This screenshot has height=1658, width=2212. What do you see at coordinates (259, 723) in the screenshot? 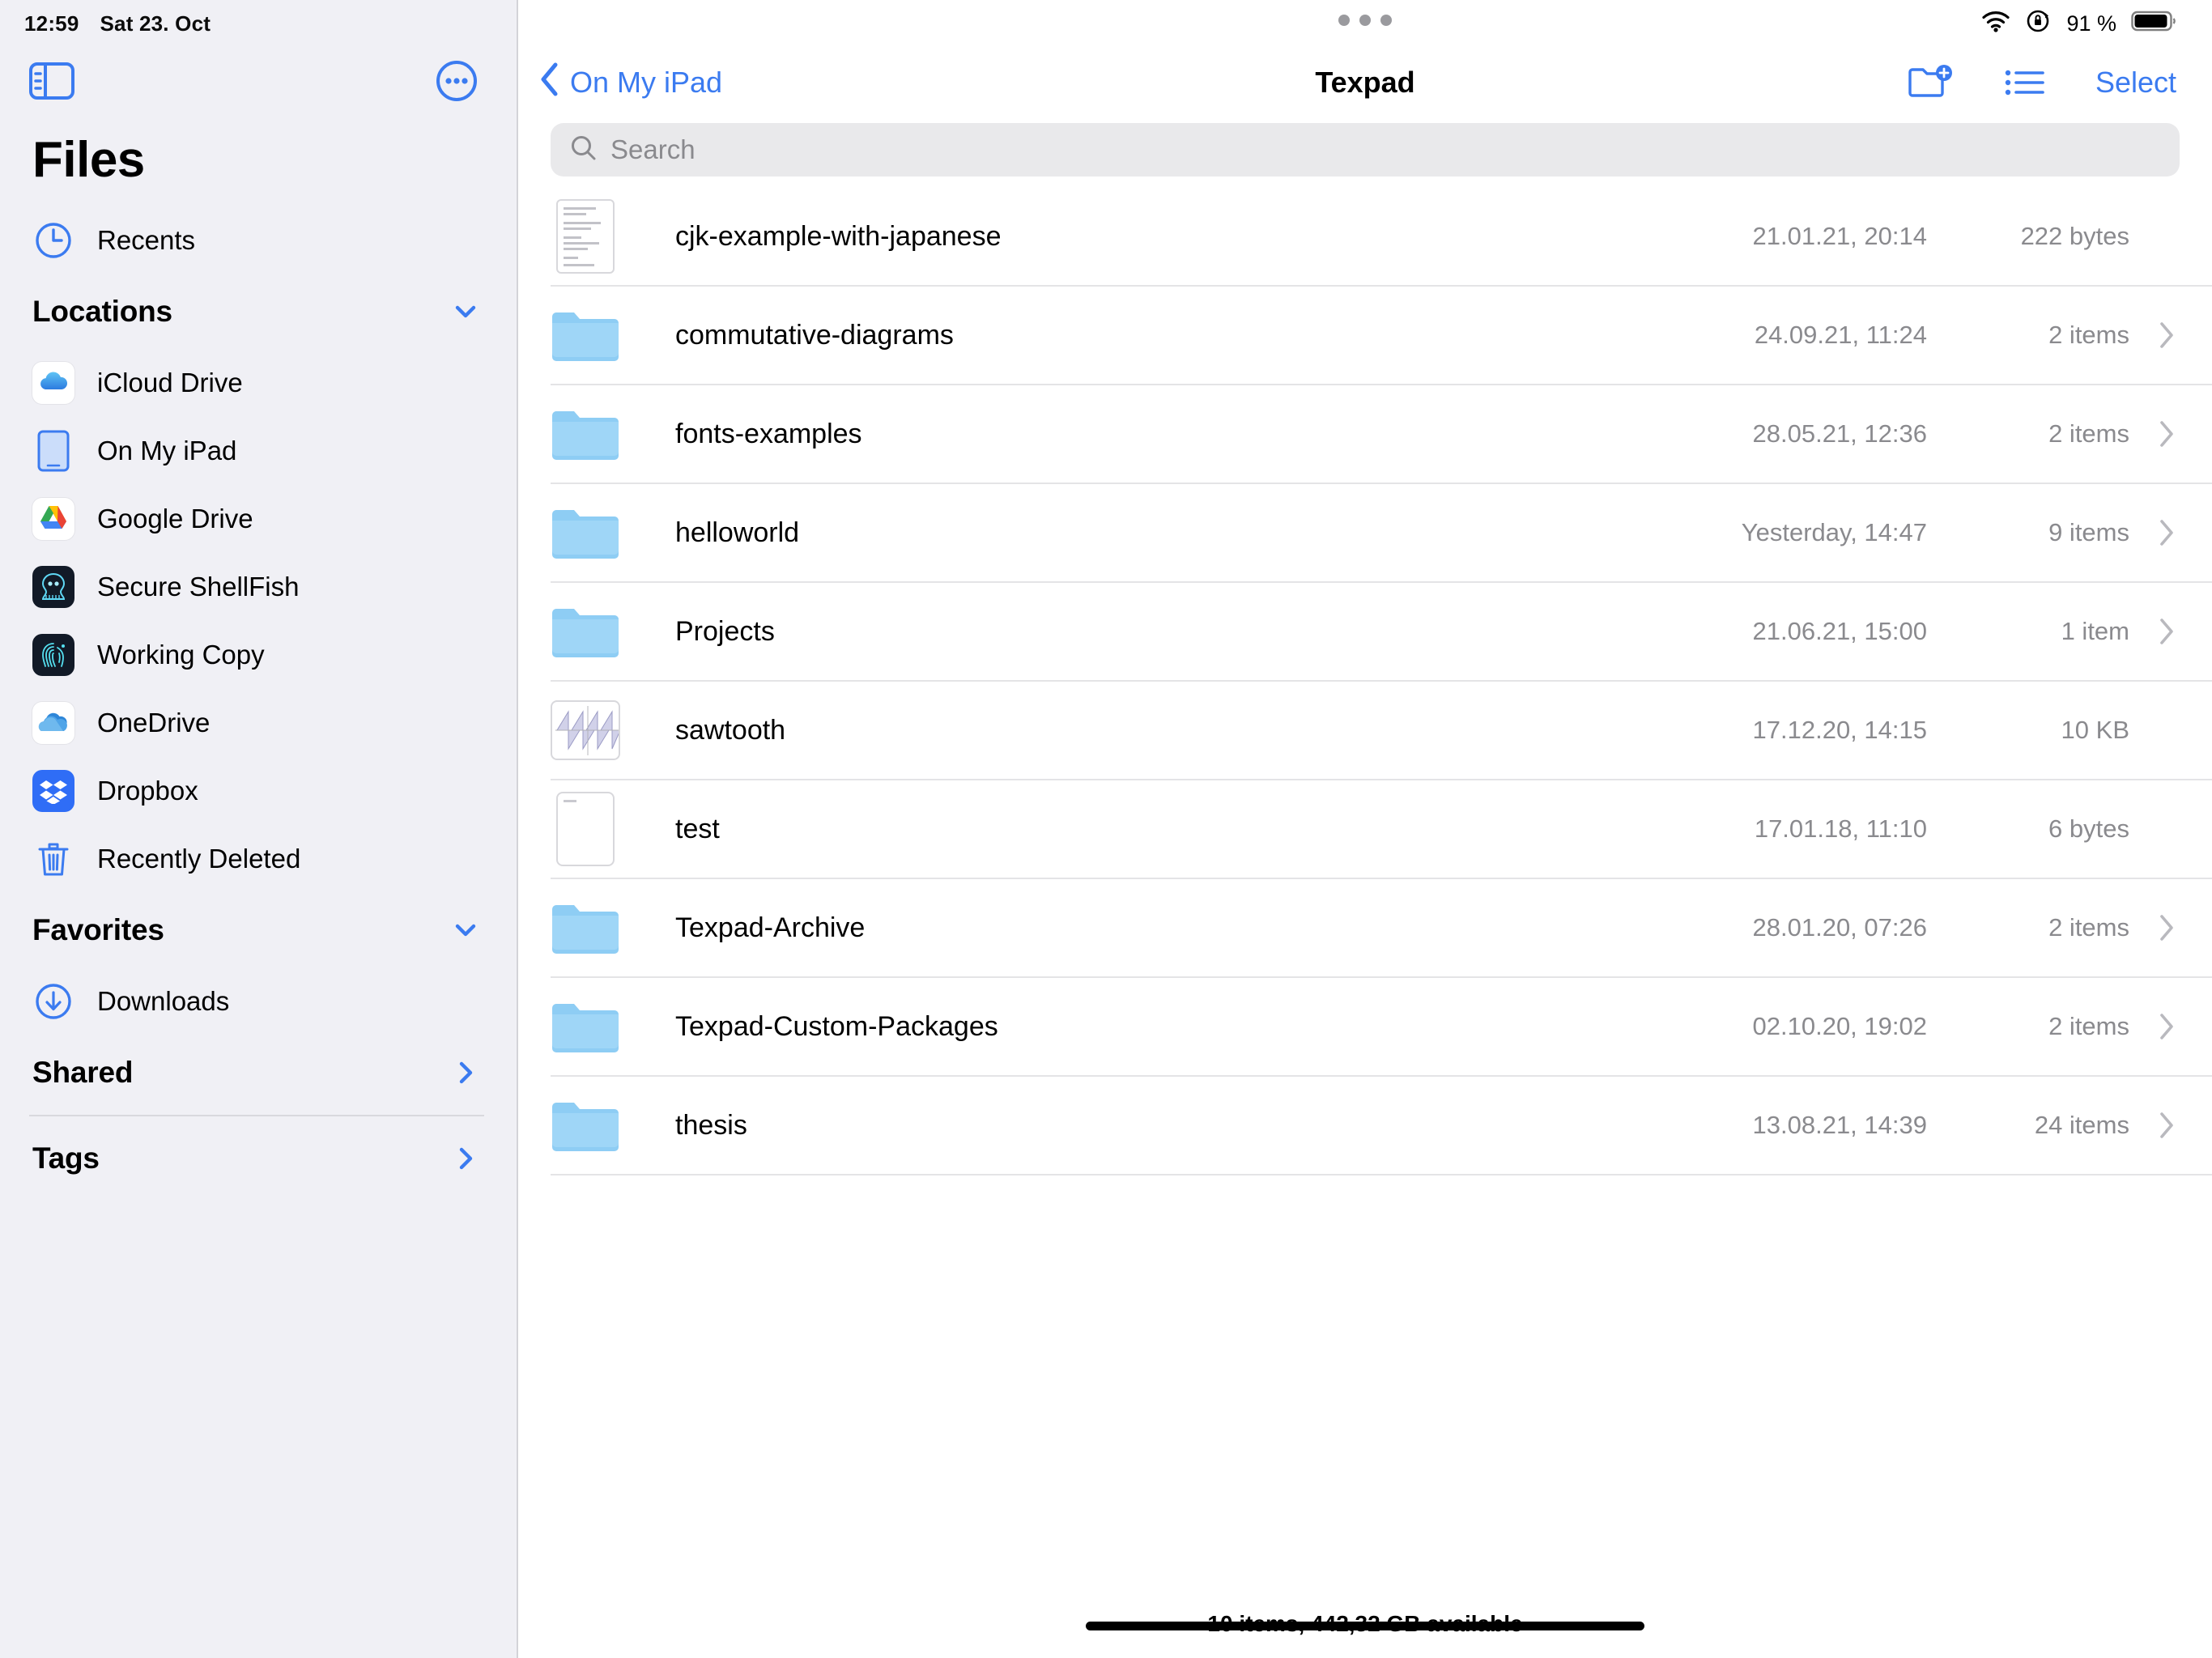
I see `sidebar-item-onedrive: OneDrive` at bounding box center [259, 723].